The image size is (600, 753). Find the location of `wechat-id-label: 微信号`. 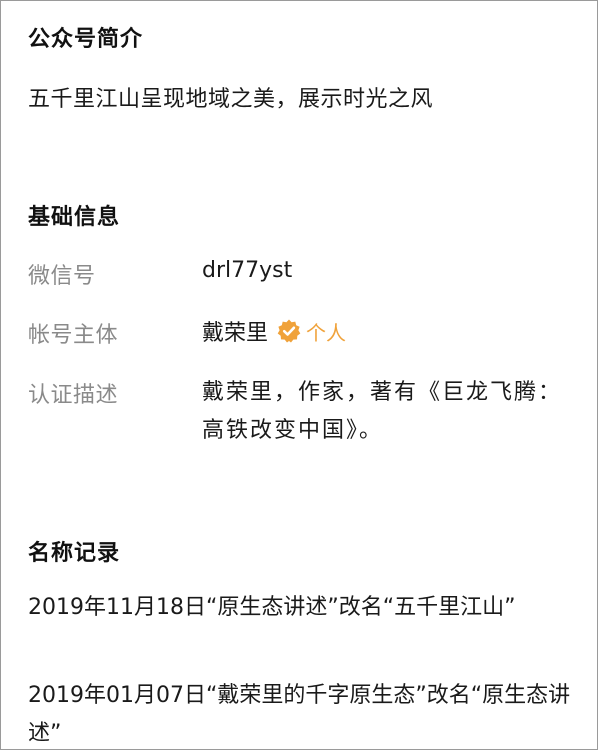

wechat-id-label: 微信号 is located at coordinates (62, 276).